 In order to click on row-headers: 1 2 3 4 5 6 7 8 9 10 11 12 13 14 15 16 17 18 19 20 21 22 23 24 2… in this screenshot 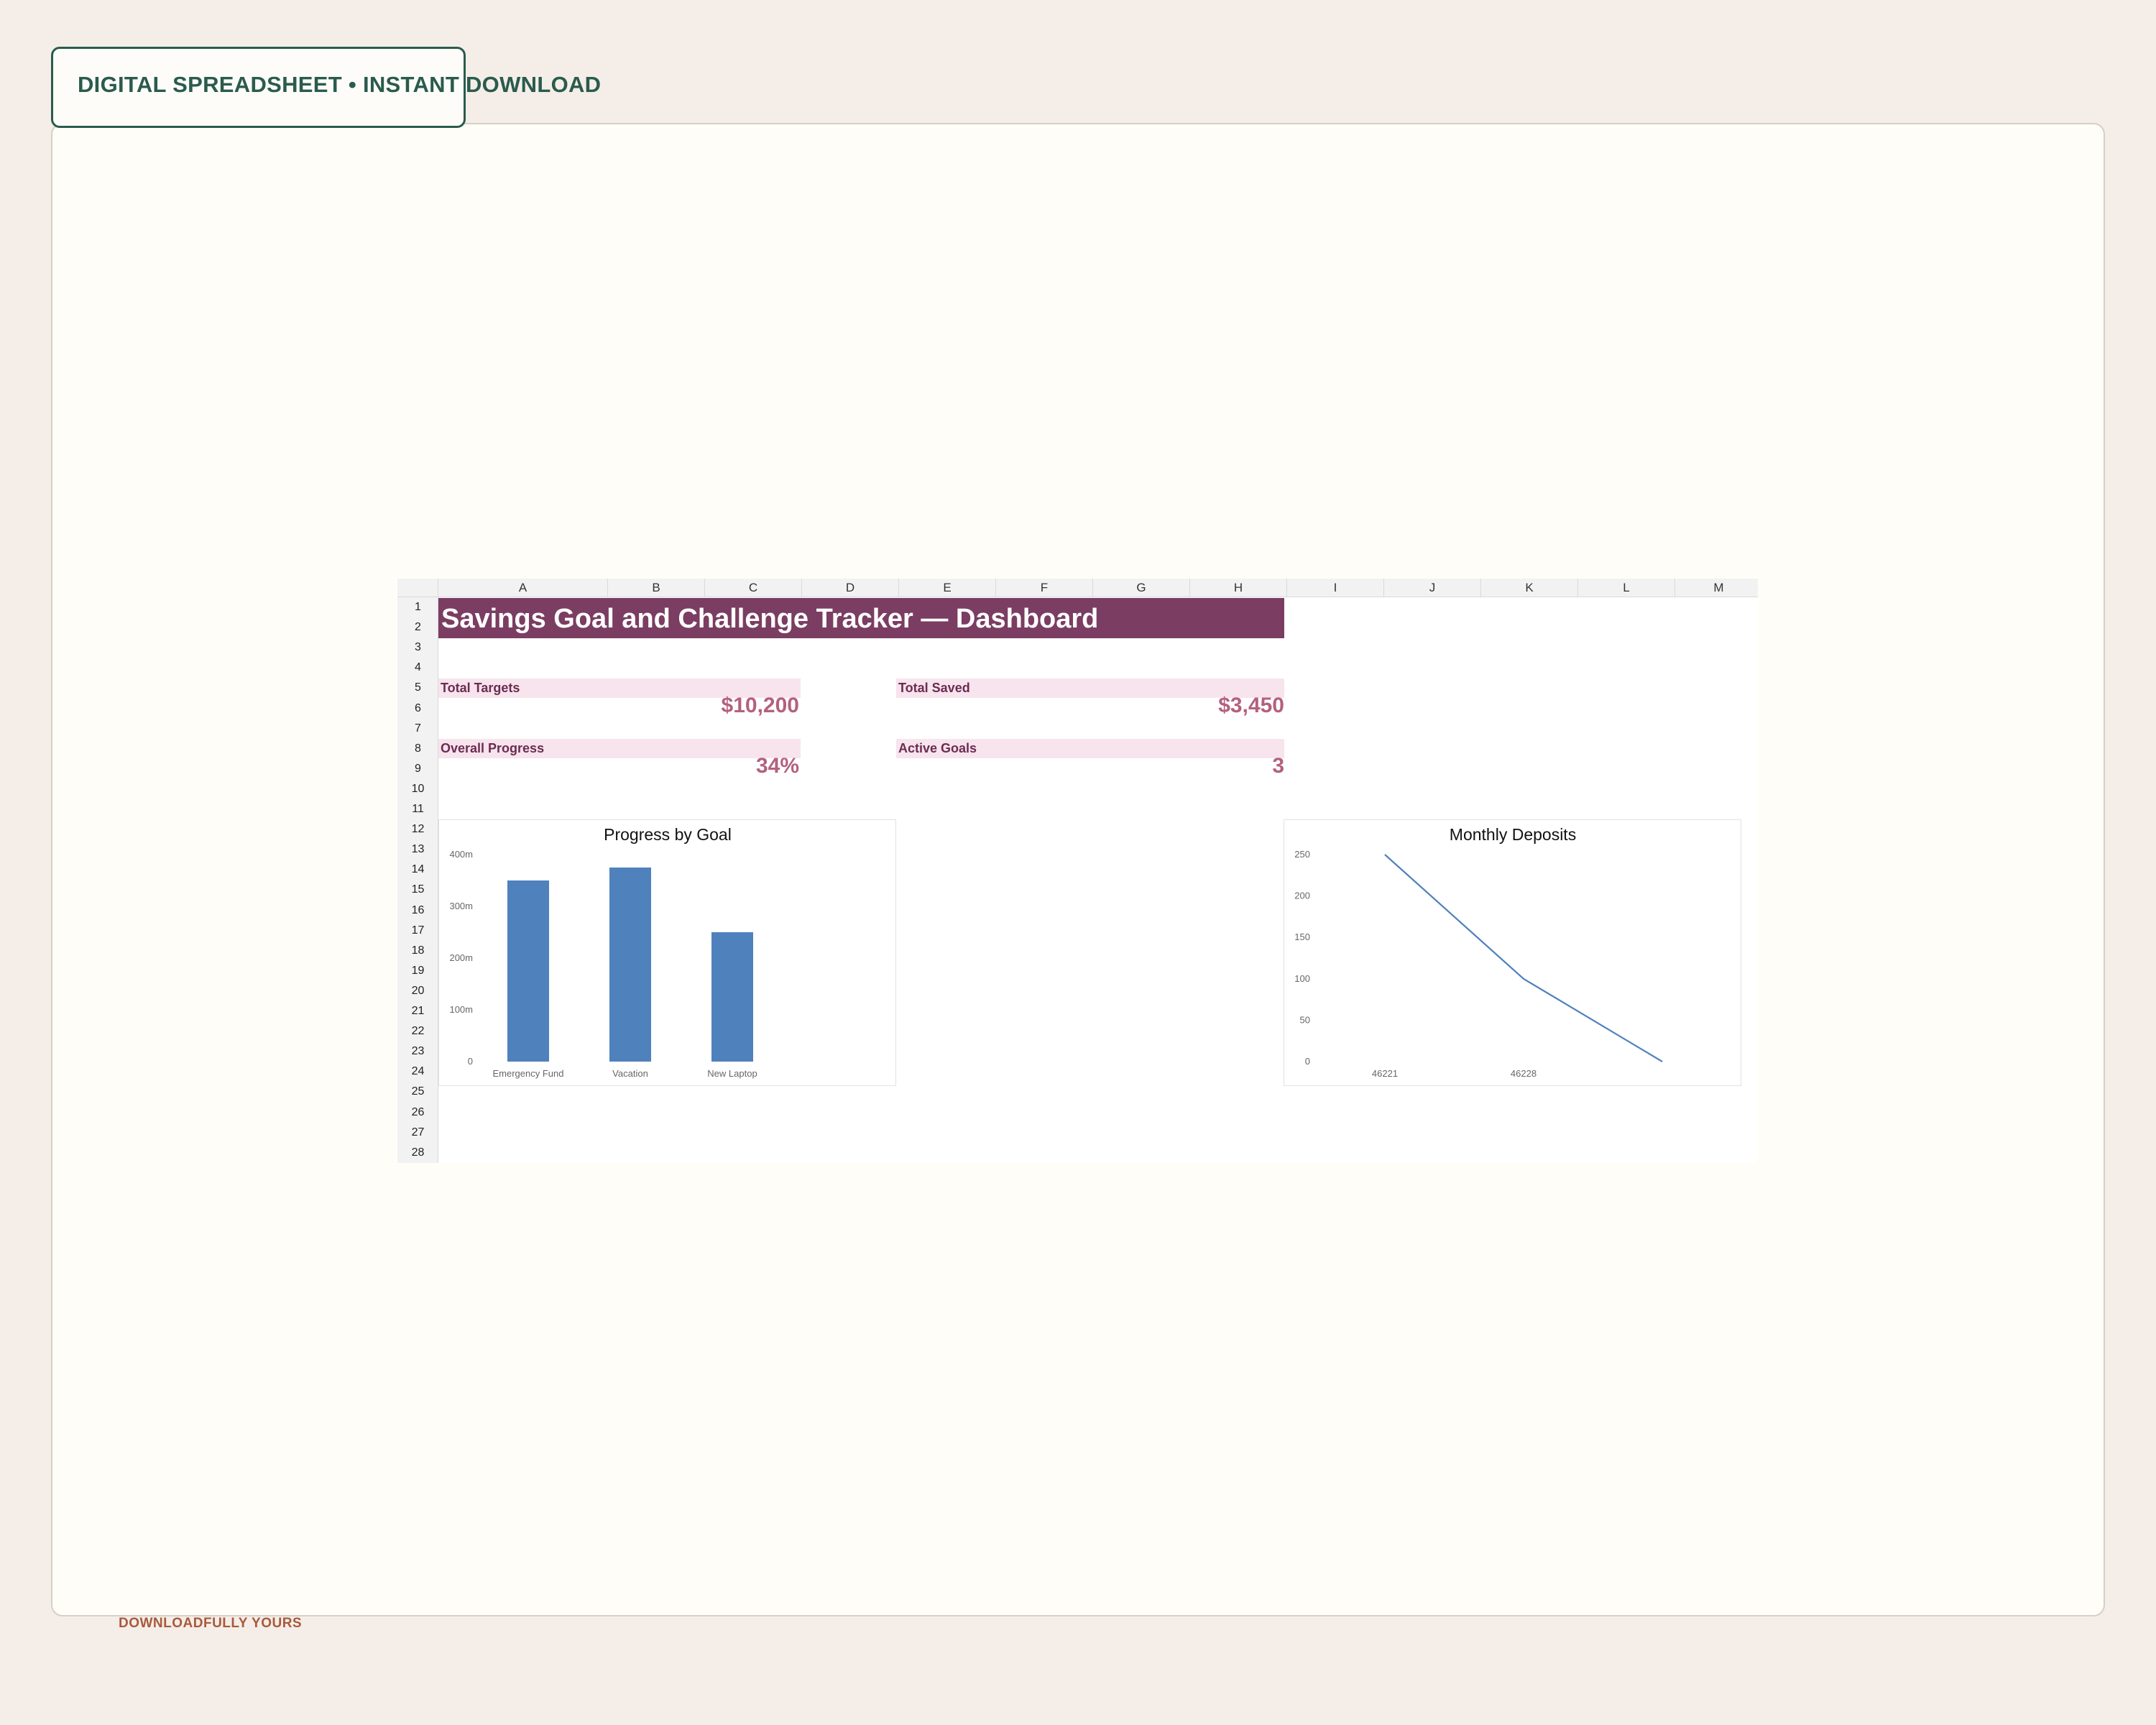, I will do `click(417, 880)`.